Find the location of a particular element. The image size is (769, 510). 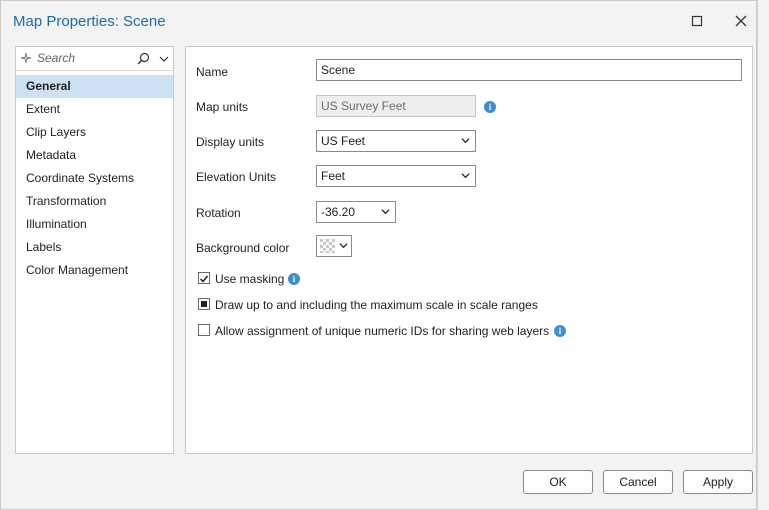

display-units-label: Display units is located at coordinates (230, 142).